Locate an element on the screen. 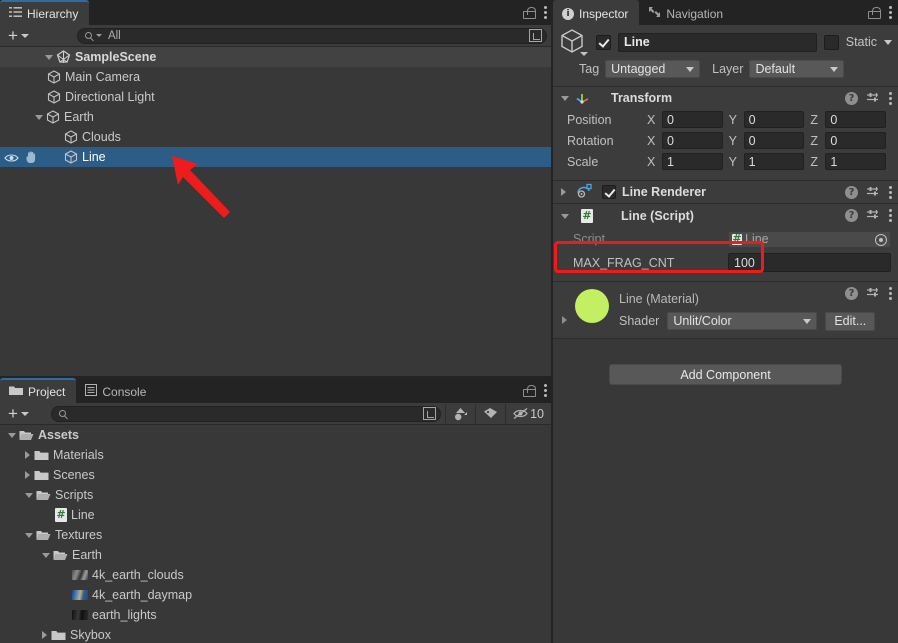  project-item-skybox: Skybox is located at coordinates (276, 634).